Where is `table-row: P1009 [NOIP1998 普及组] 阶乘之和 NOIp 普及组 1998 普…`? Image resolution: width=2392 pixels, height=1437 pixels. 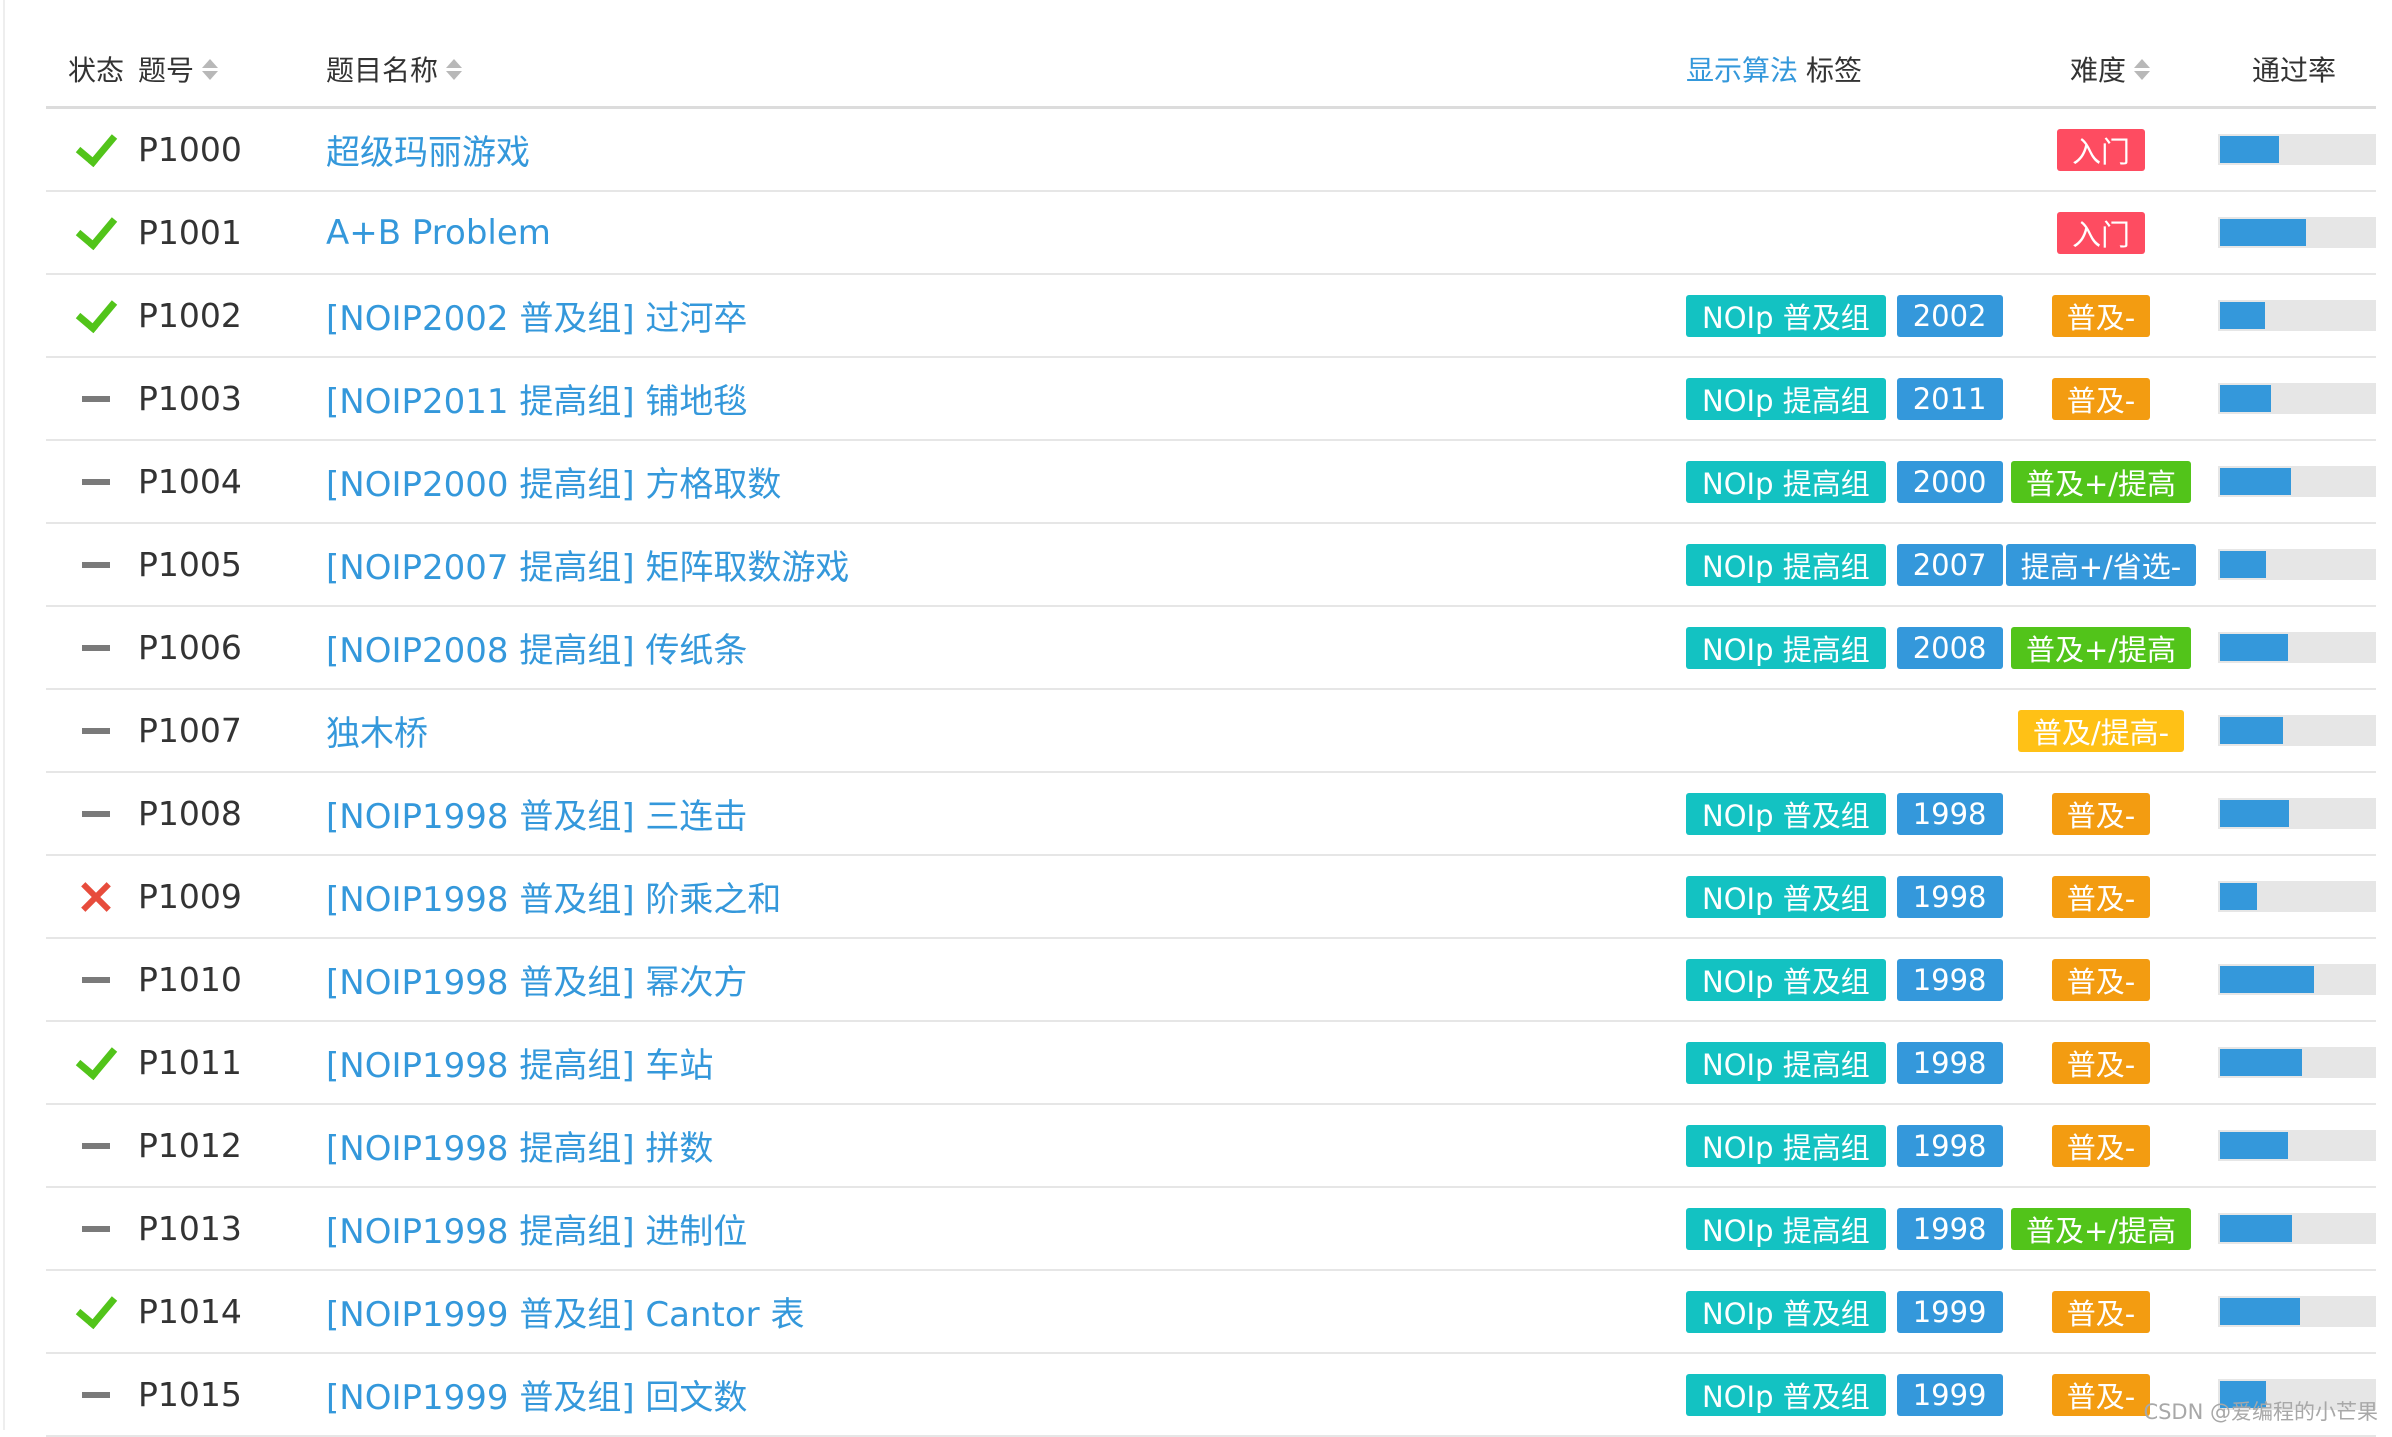 table-row: P1009 [NOIP1998 普及组] 阶乘之和 NOIp 普及组 1998 普… is located at coordinates (1211, 897).